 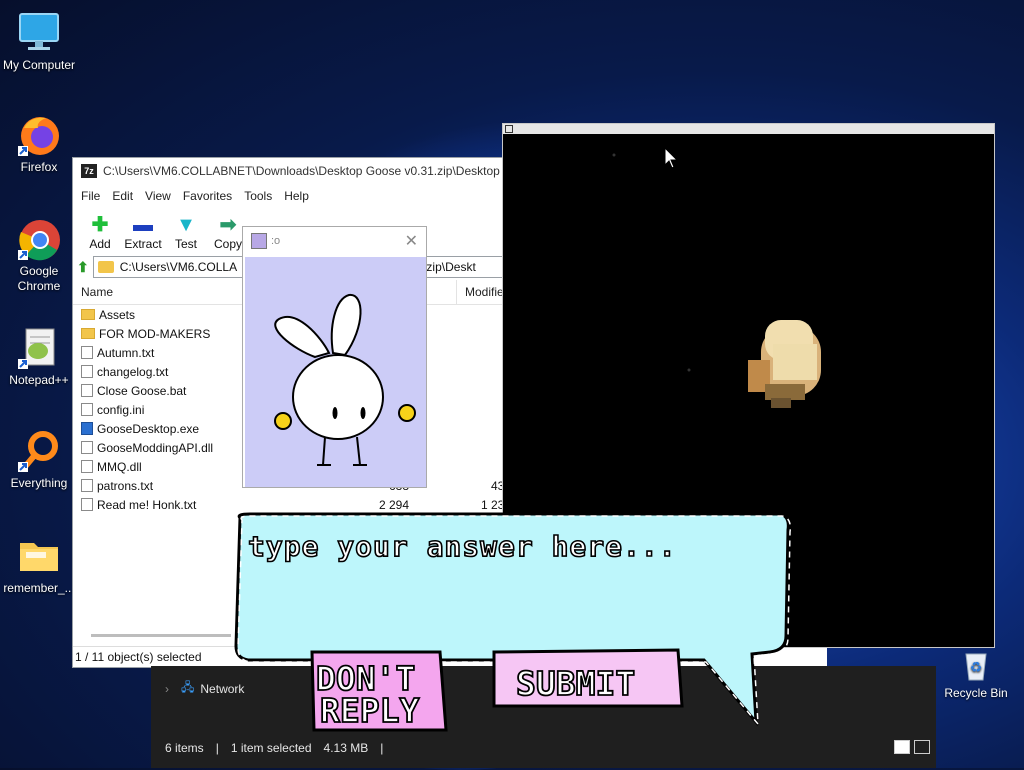 I want to click on window-menu-icon, so click(x=509, y=129).